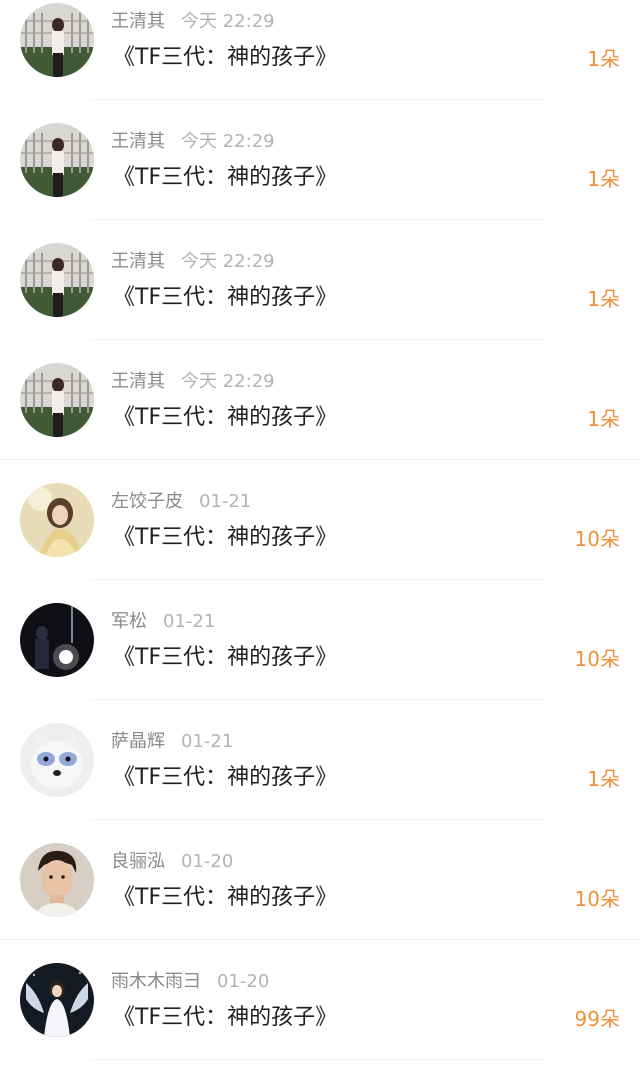 The height and width of the screenshot is (1069, 640). What do you see at coordinates (156, 981) in the screenshot?
I see `username: 雨木木雨彐` at bounding box center [156, 981].